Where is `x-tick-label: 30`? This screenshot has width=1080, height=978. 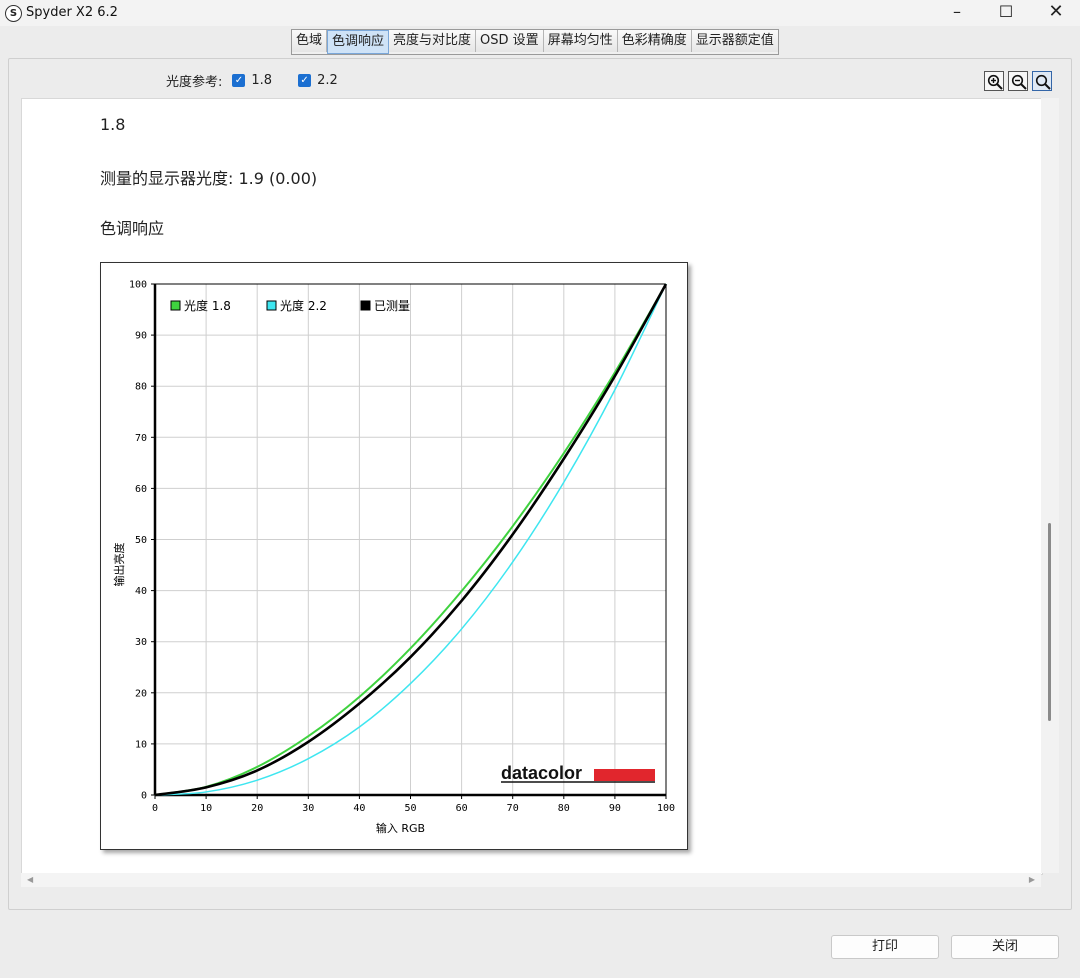
x-tick-label: 30 is located at coordinates (308, 808).